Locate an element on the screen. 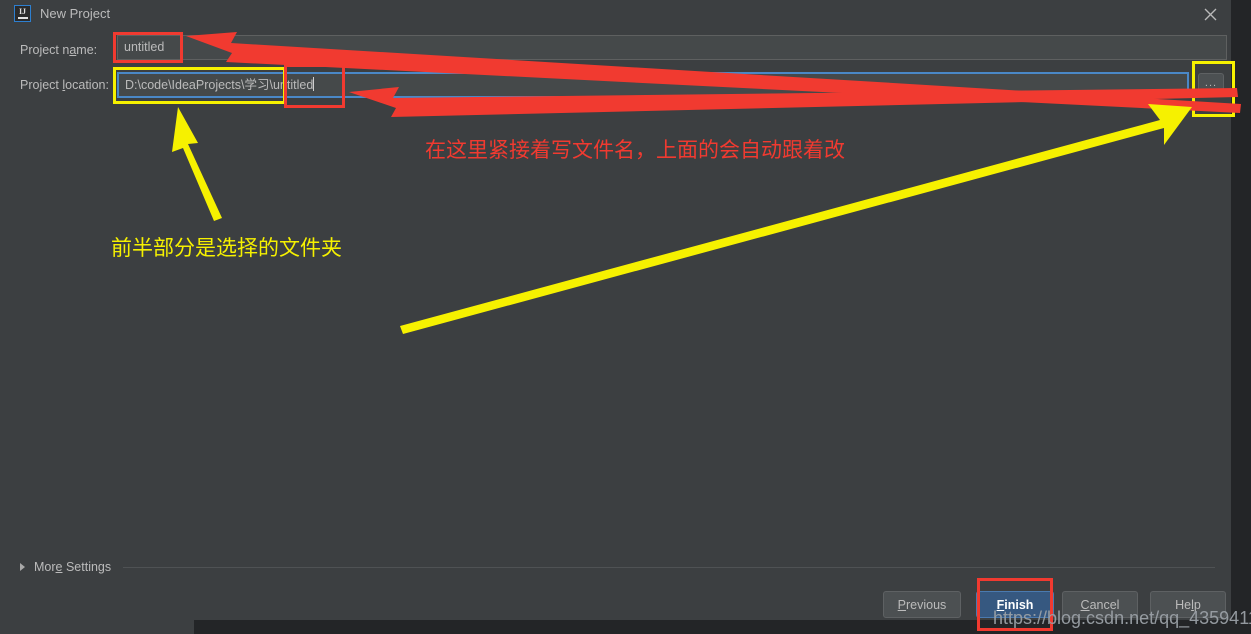 The image size is (1251, 634). desktop-taskbar-strip is located at coordinates (97, 627).